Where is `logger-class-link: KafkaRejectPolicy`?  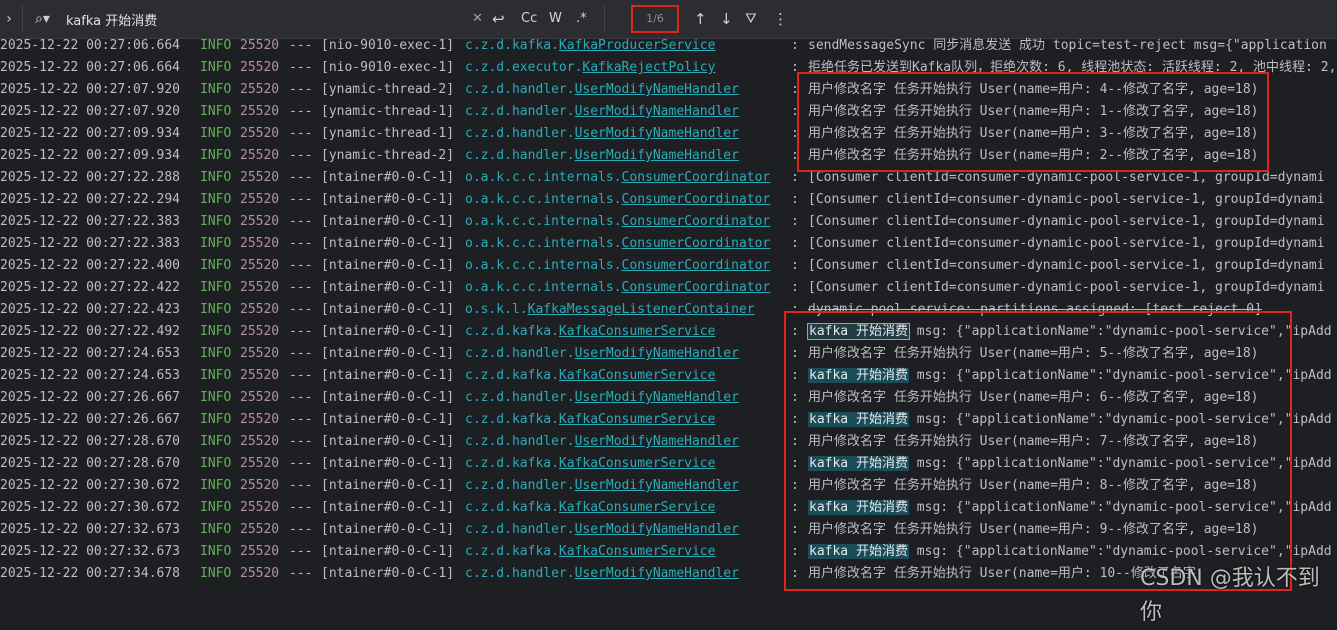 logger-class-link: KafkaRejectPolicy is located at coordinates (648, 67).